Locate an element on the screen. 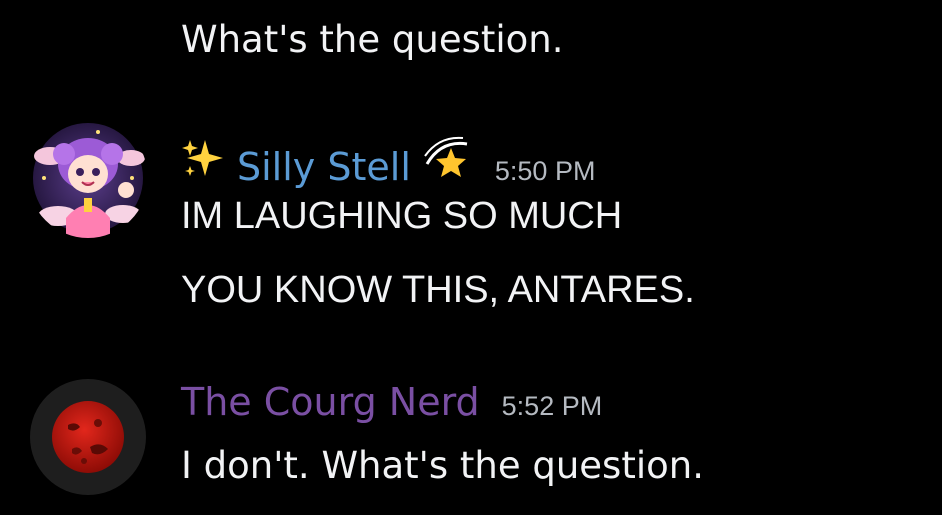 The width and height of the screenshot is (942, 515). dizzy-star-icon is located at coordinates (447, 159).